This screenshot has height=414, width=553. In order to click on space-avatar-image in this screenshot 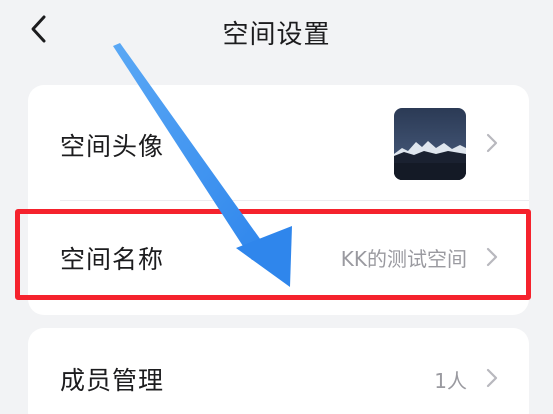, I will do `click(430, 144)`.